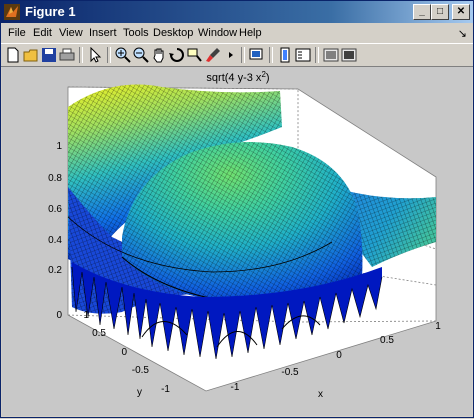 The height and width of the screenshot is (419, 474). I want to click on x-tick: 0.5, so click(387, 340).